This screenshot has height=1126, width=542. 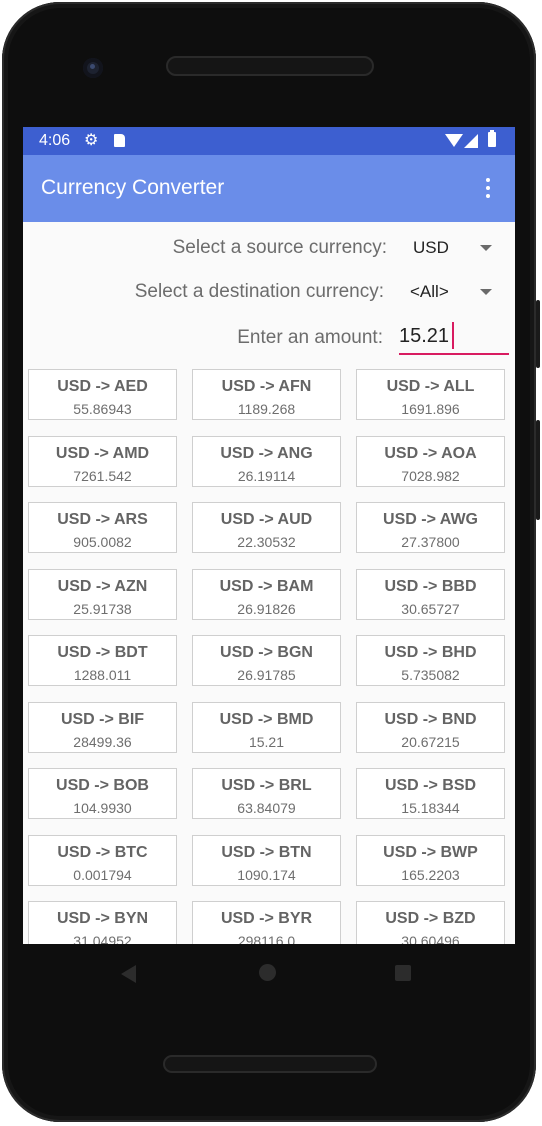 I want to click on destination-currency-spinner: <All>, so click(x=453, y=292).